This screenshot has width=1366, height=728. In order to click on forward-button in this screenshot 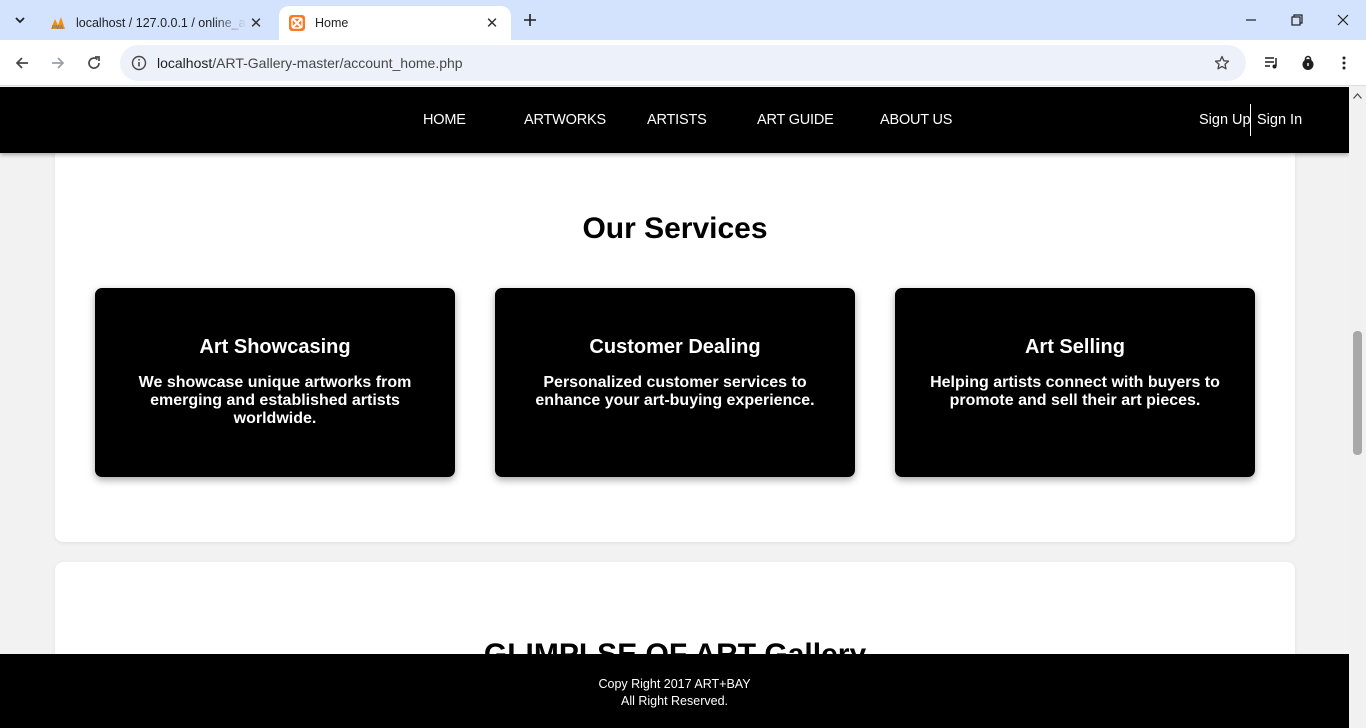, I will do `click(58, 63)`.